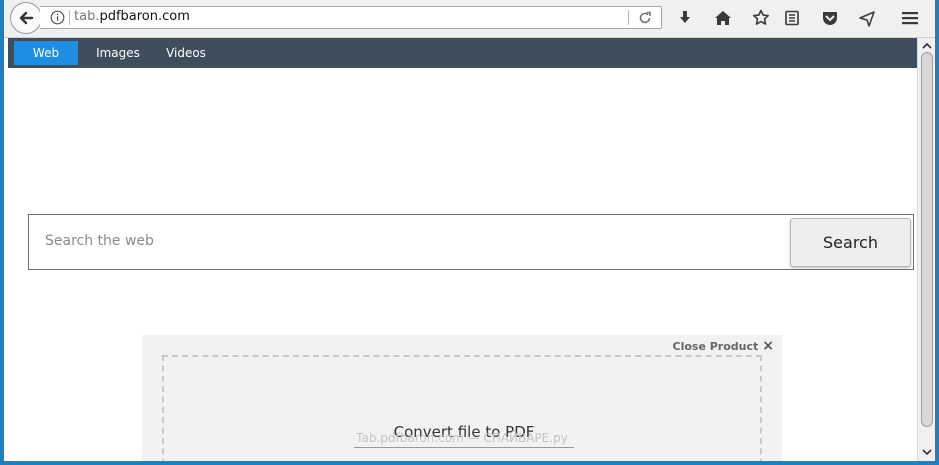  Describe the element at coordinates (118, 53) in the screenshot. I see `tab-images: Images` at that location.